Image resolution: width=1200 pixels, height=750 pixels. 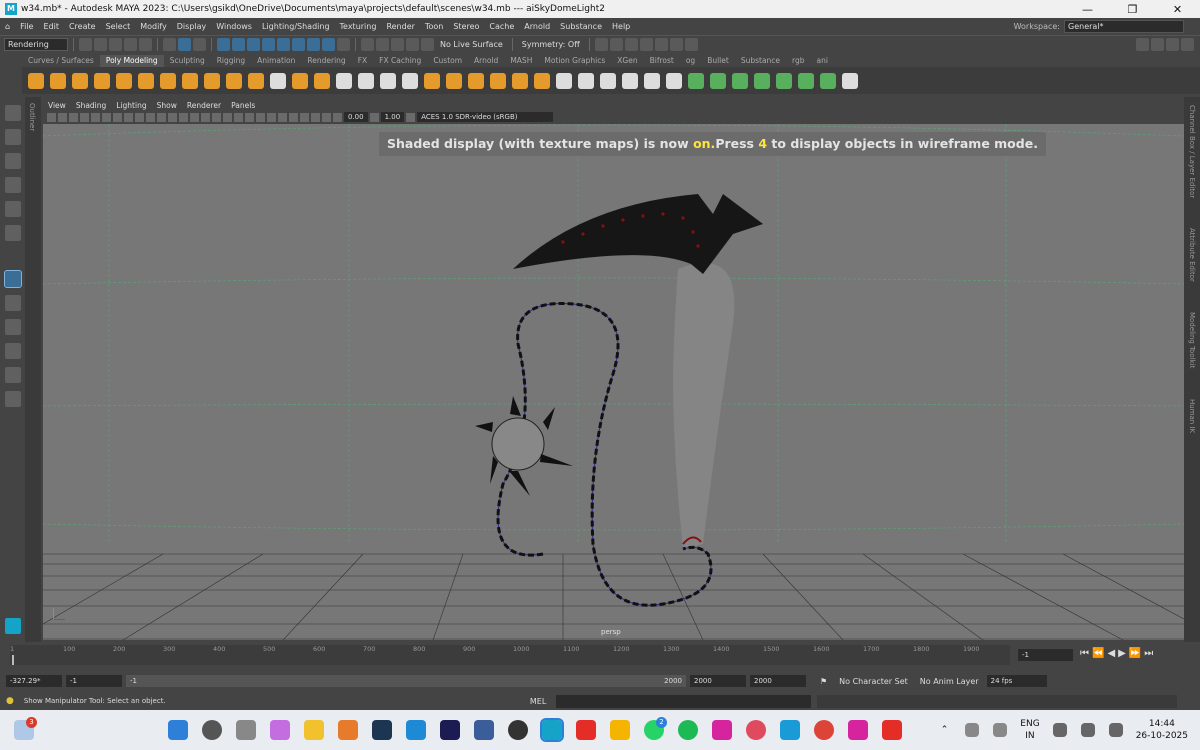 I want to click on automatic-mapping-icon, so click(x=740, y=80).